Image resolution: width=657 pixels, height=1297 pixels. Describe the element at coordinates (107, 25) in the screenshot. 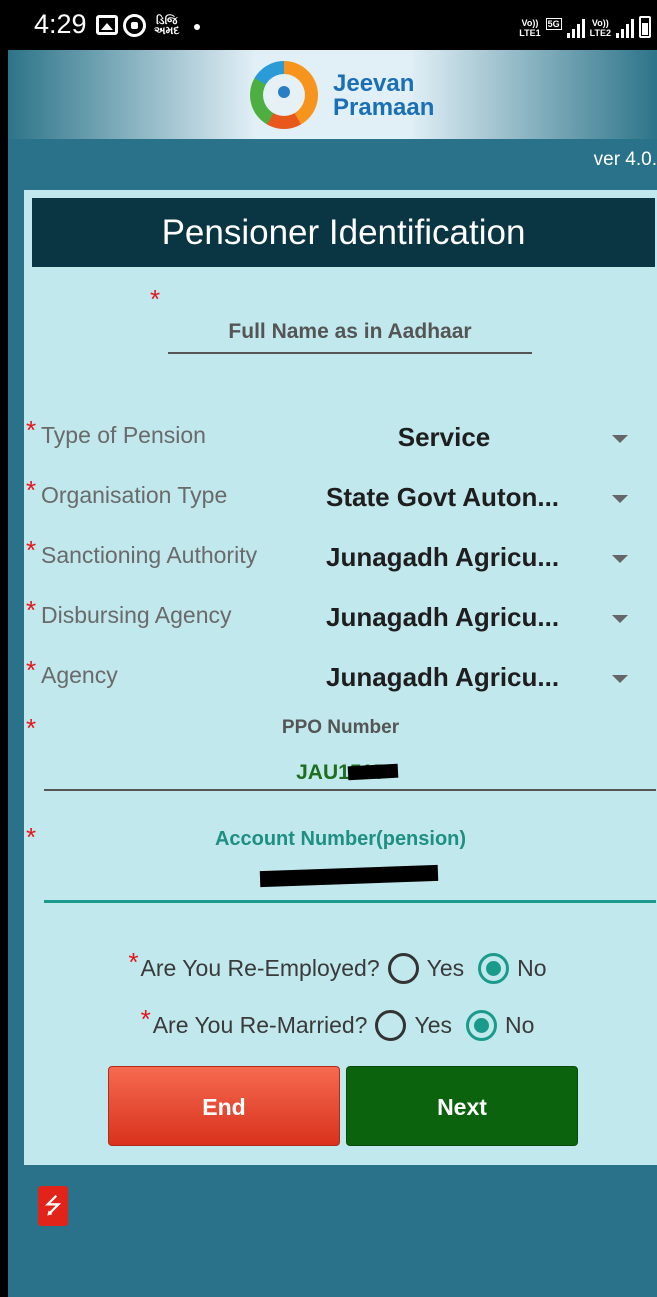

I see `gallery-notification-icon` at that location.